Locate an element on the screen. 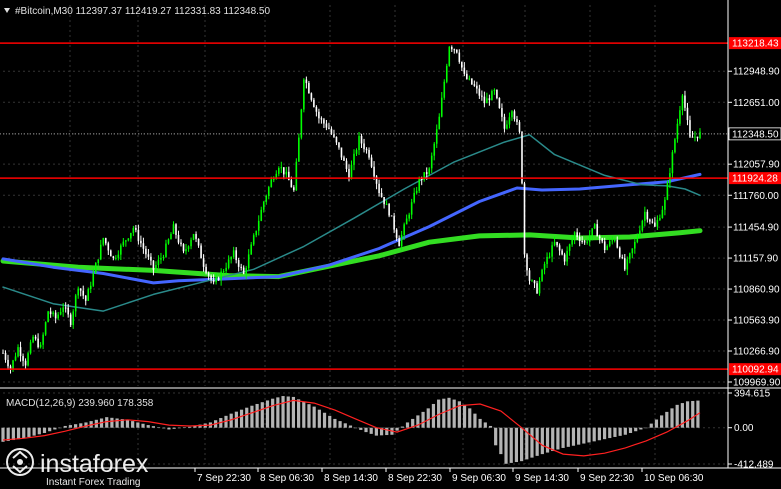 The image size is (781, 489). time-tick-label: 9 Sep 14:30 is located at coordinates (542, 478).